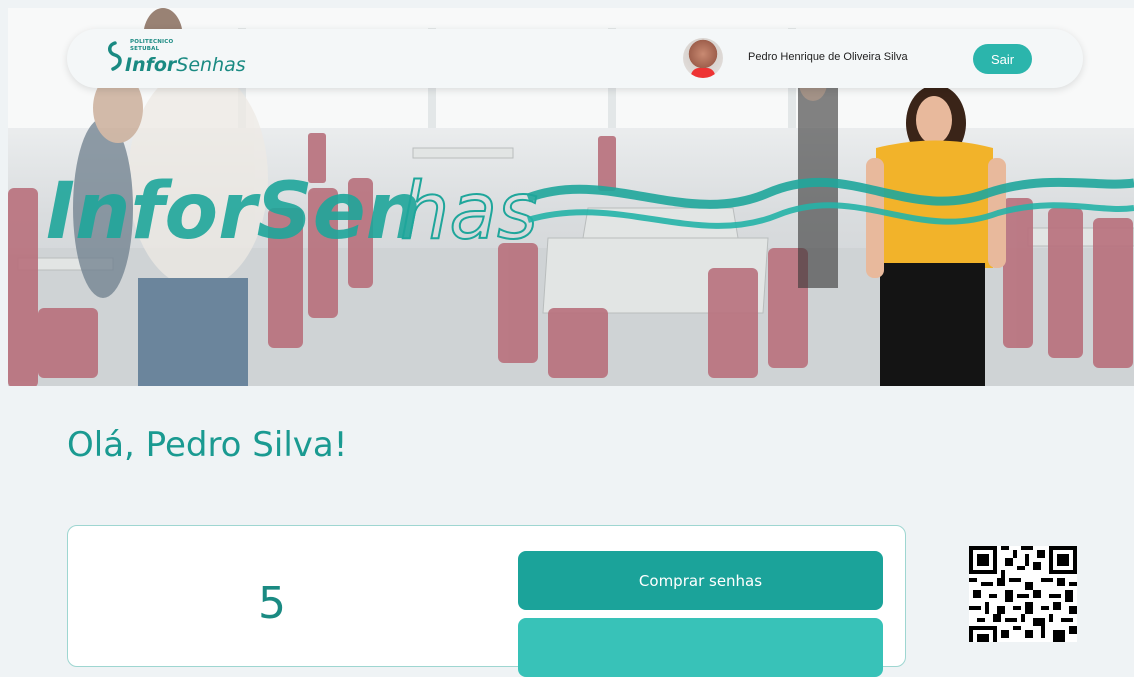  Describe the element at coordinates (703, 58) in the screenshot. I see `user-avatar` at that location.